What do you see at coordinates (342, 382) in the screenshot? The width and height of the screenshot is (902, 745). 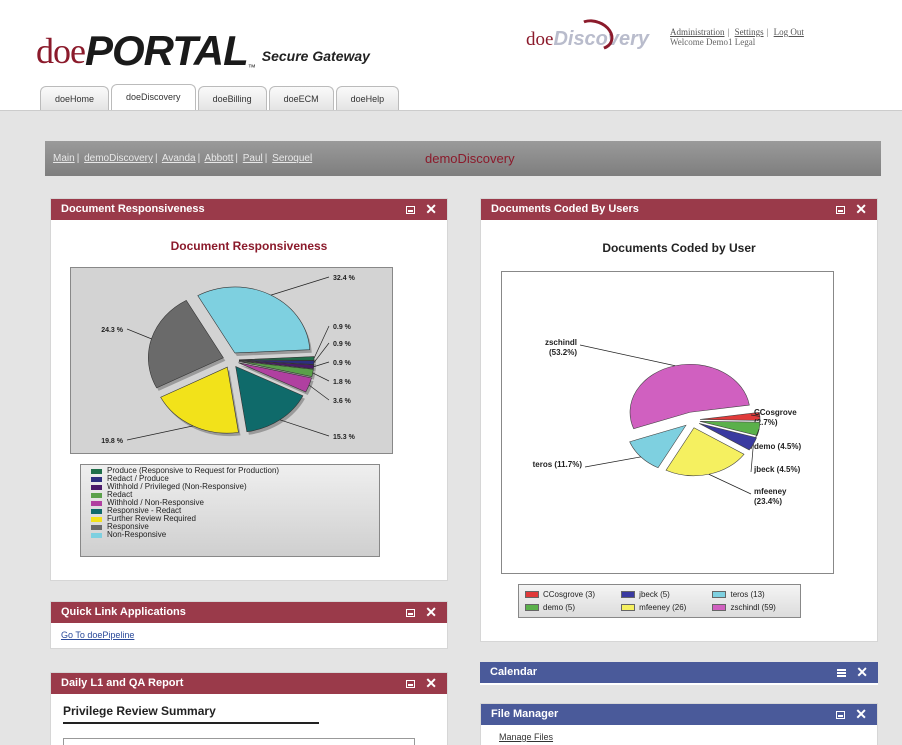 I see `pie-data-label: 1.8 %` at bounding box center [342, 382].